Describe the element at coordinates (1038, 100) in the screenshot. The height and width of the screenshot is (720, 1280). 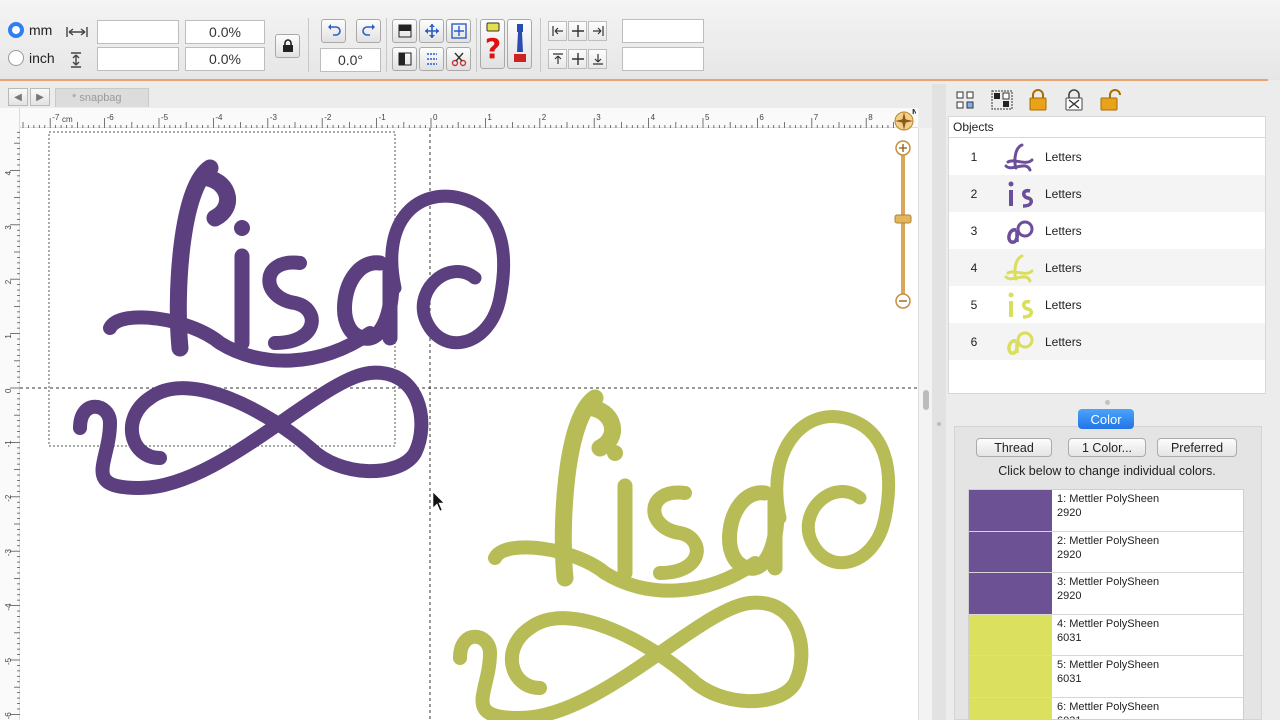
I see `lock-object-button` at that location.